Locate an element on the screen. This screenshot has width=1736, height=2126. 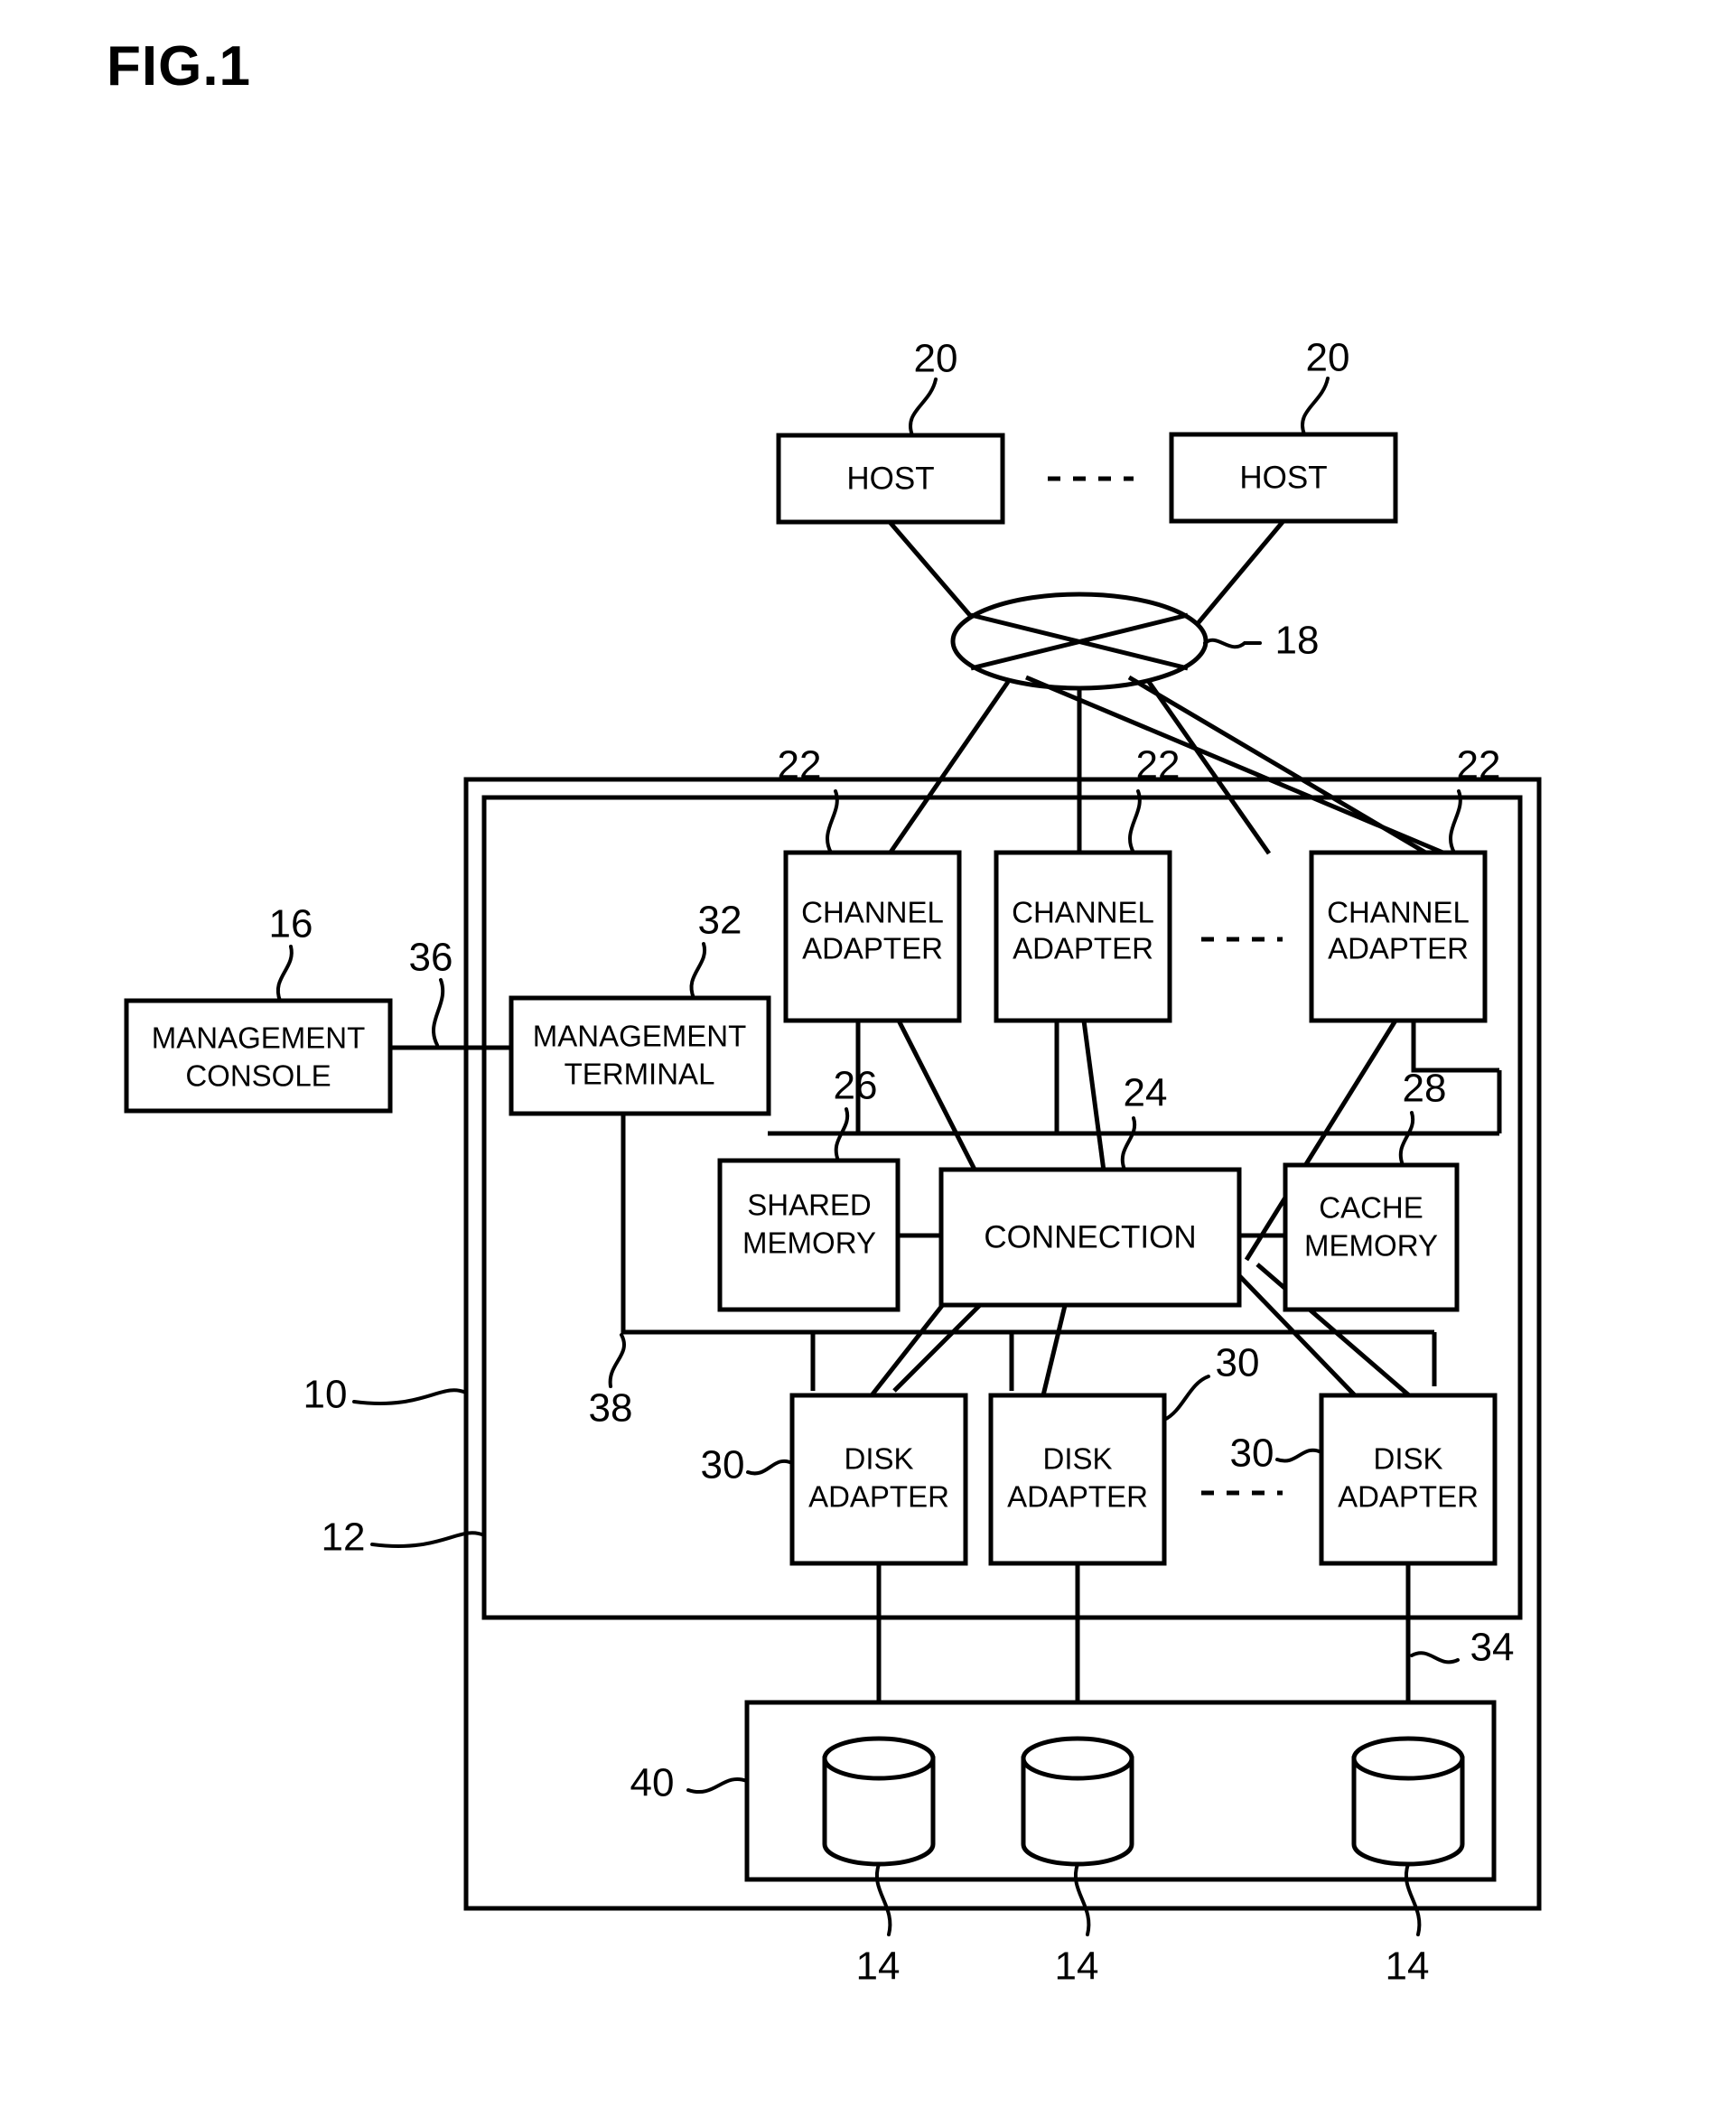
leader-network is located at coordinates (1232, 643).